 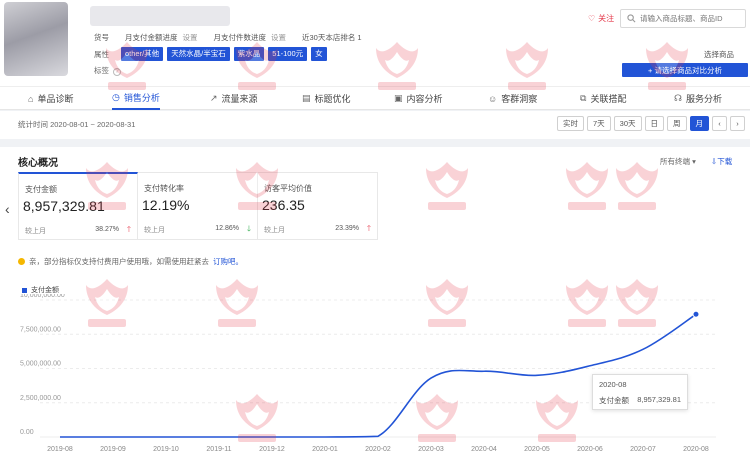 What do you see at coordinates (318, 206) in the screenshot?
I see `metric-card-visitor-value: 访客平均价值 236.35 较上月 23.39% 🡑` at bounding box center [318, 206].